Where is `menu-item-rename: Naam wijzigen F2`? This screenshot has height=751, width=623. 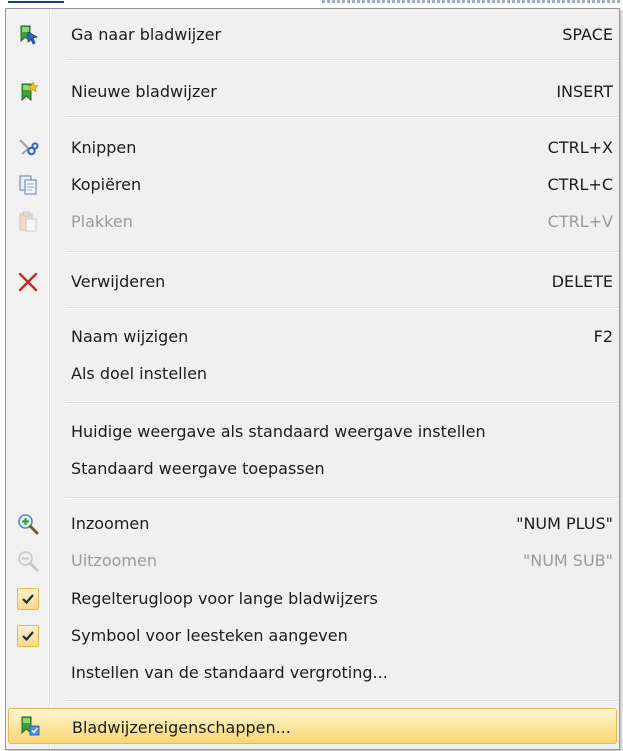 menu-item-rename: Naam wijzigen F2 is located at coordinates (312, 336).